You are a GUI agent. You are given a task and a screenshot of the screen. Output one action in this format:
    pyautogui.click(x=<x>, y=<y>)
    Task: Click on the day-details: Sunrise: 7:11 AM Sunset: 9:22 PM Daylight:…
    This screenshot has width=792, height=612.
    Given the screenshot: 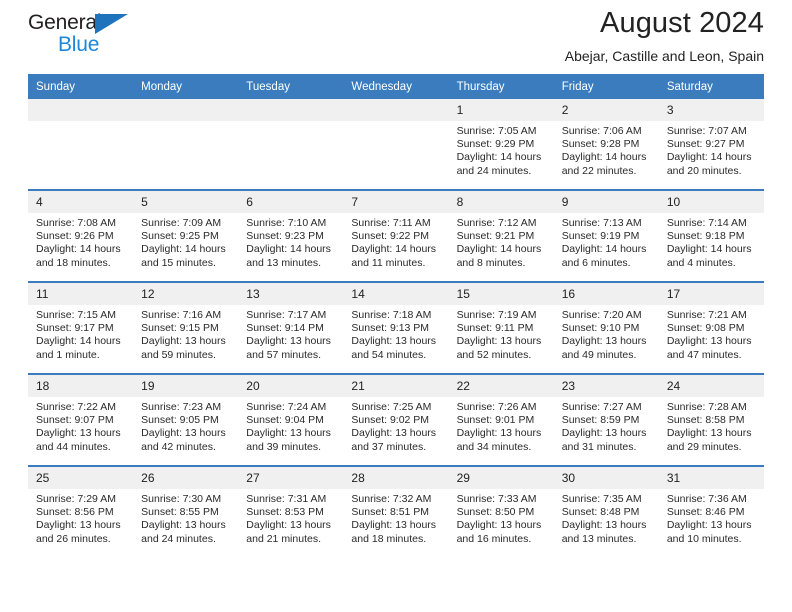 What is the action you would take?
    pyautogui.click(x=395, y=241)
    